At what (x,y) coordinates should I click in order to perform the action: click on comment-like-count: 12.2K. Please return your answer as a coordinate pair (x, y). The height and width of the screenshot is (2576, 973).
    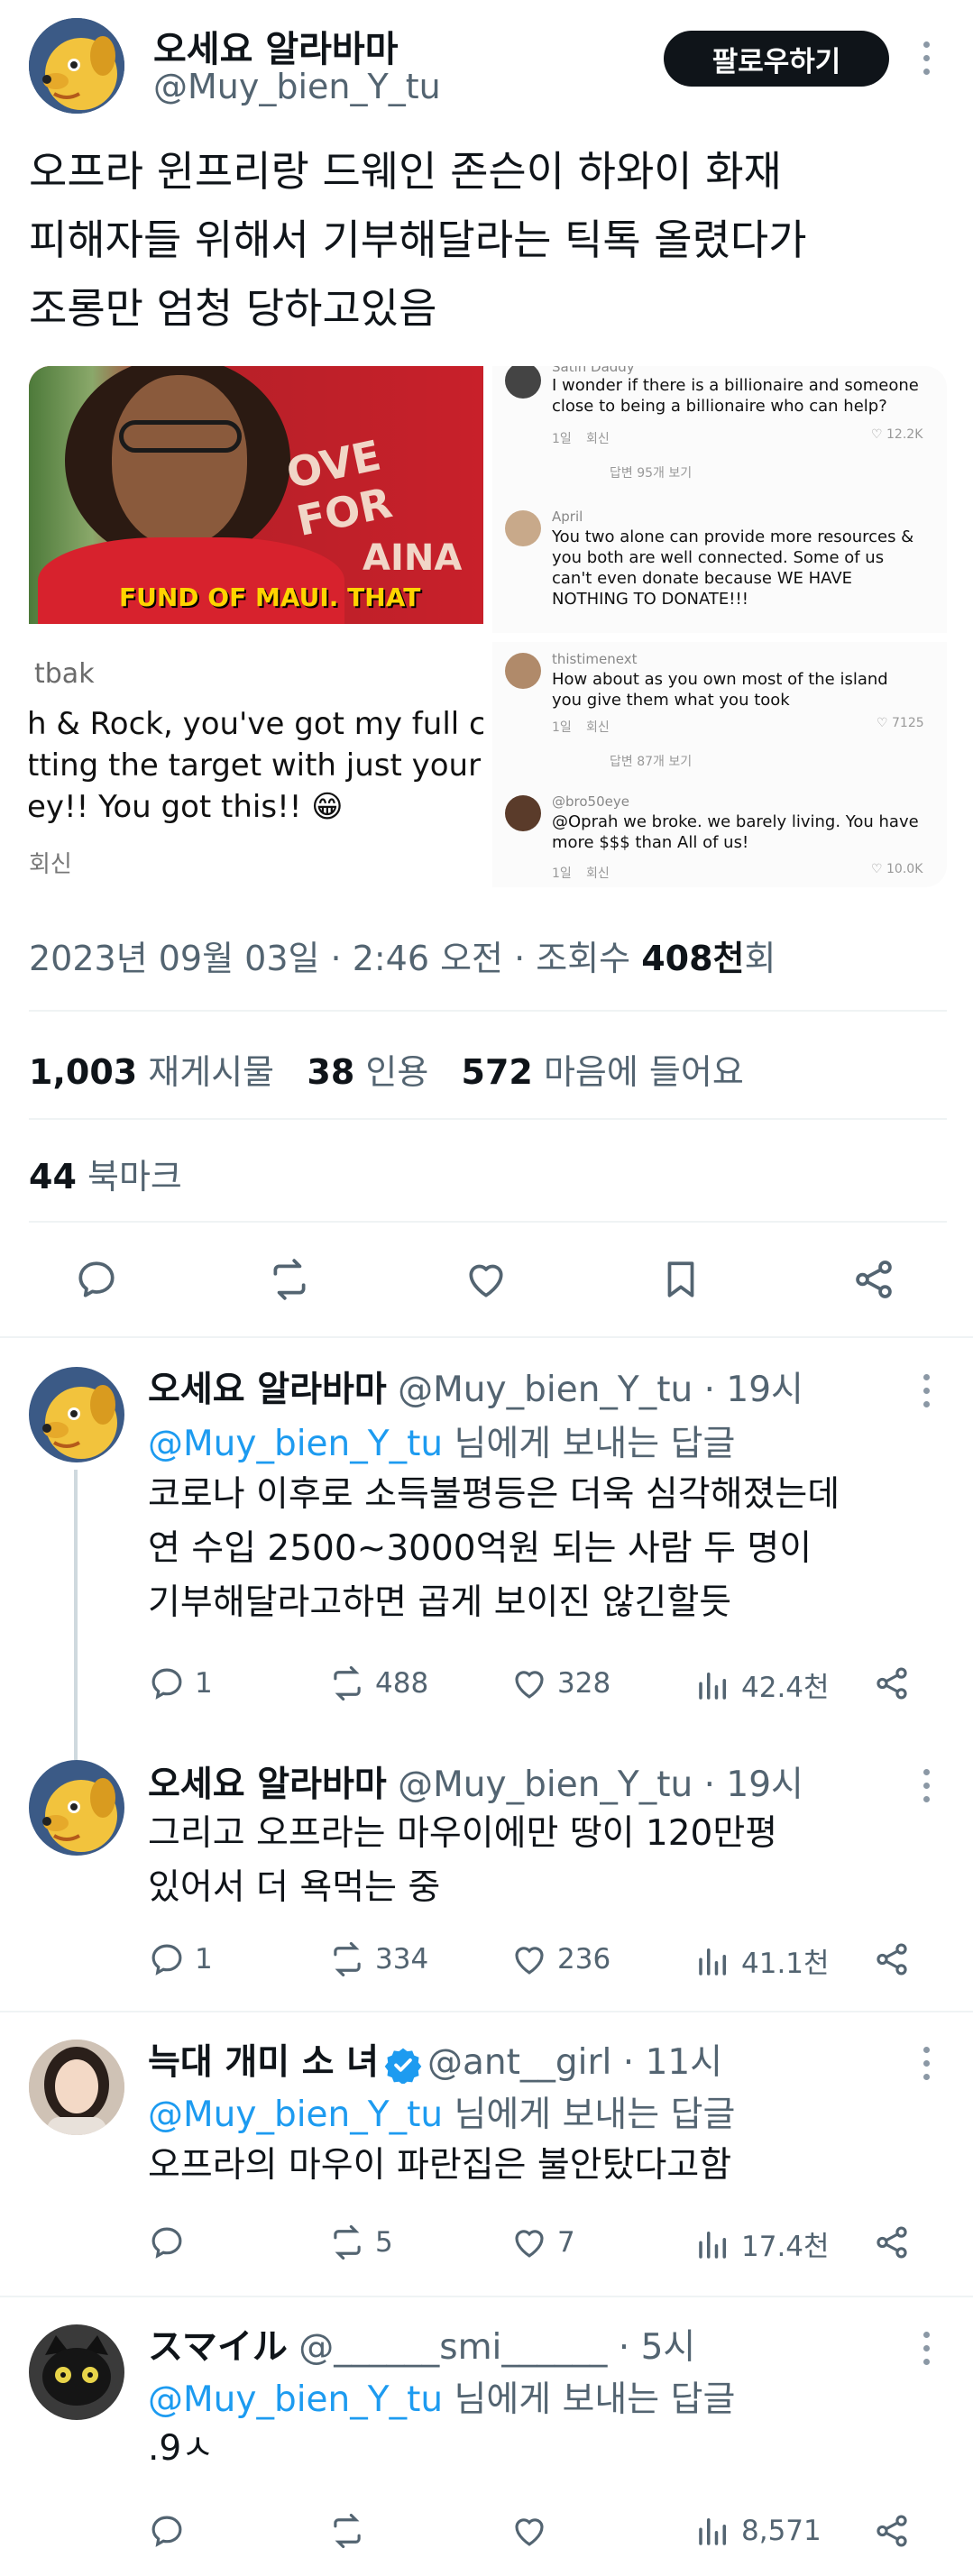
    Looking at the image, I should click on (905, 434).